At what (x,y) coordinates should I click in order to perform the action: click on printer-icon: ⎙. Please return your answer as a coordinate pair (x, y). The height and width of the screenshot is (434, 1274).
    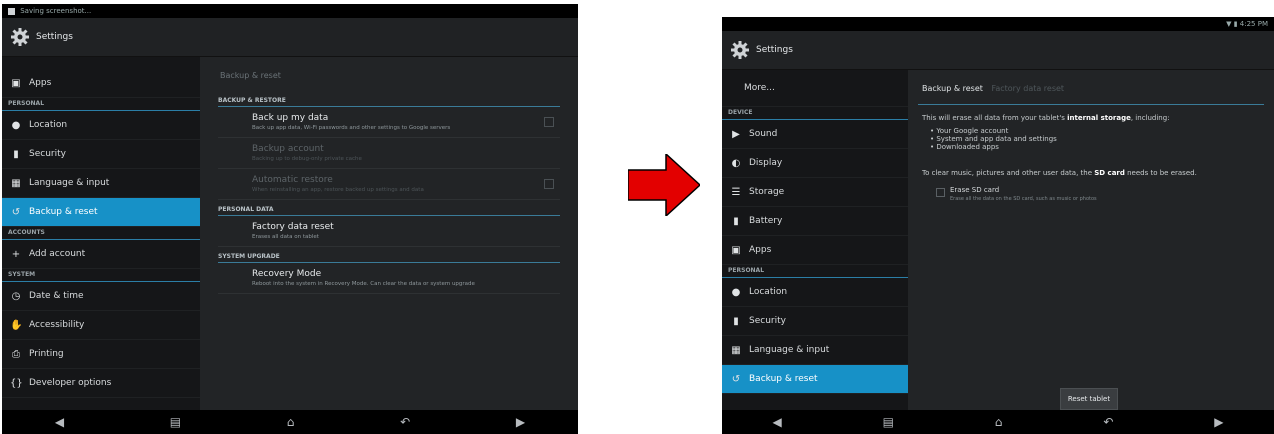
    Looking at the image, I should click on (16, 354).